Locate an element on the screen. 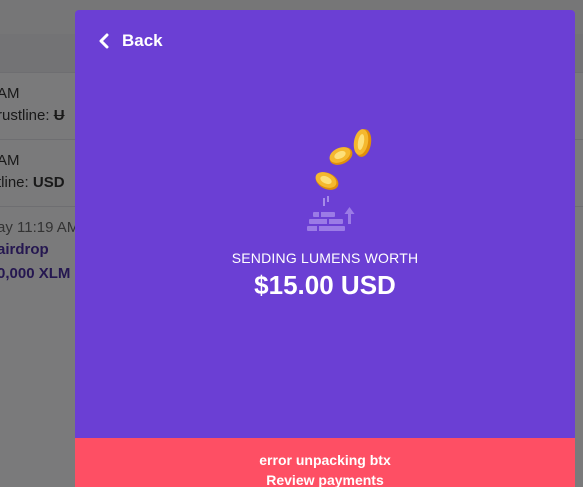 The image size is (583, 487). sending-caption: SENDING LUMENS WORTH is located at coordinates (325, 258).